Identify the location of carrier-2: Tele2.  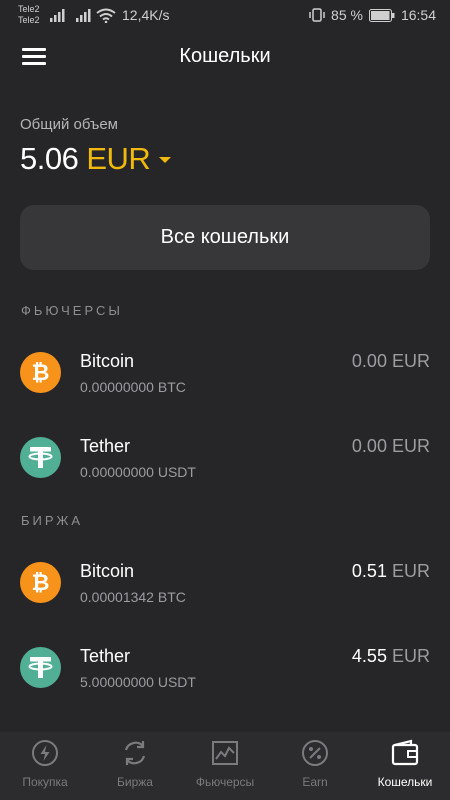
(29, 20).